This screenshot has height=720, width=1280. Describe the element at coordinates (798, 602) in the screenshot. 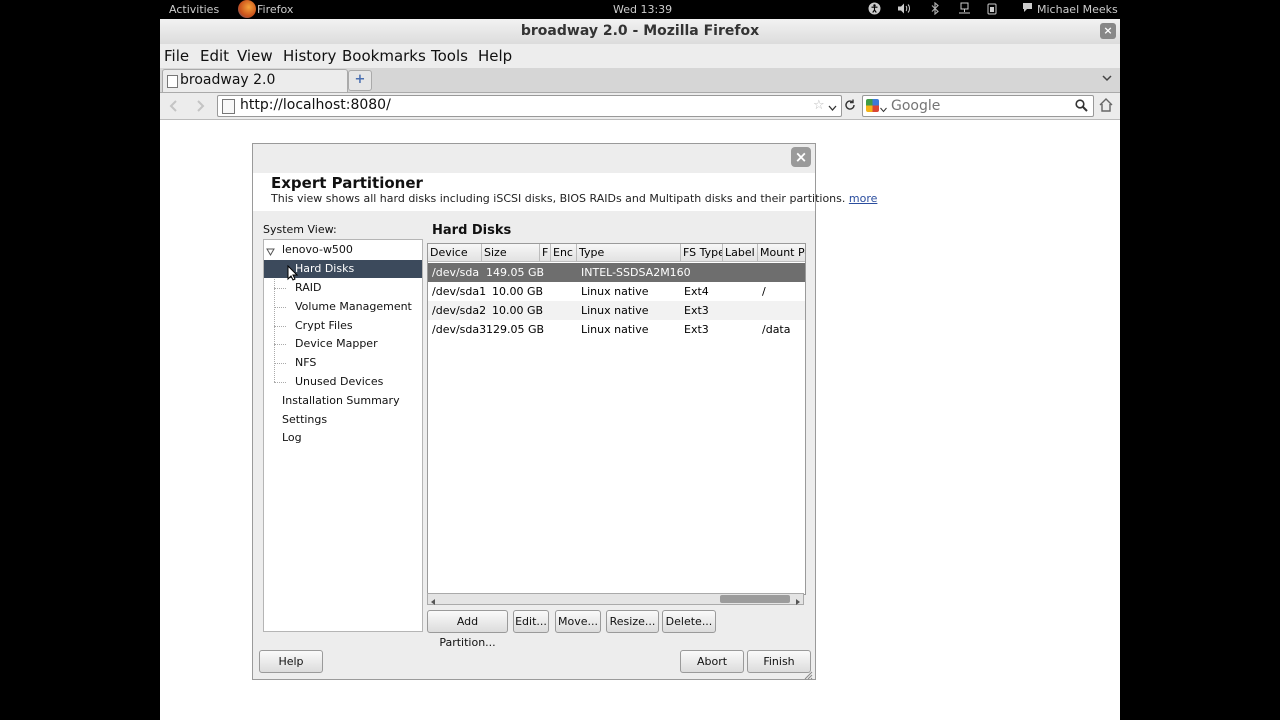

I see `scroll-right-icon` at that location.